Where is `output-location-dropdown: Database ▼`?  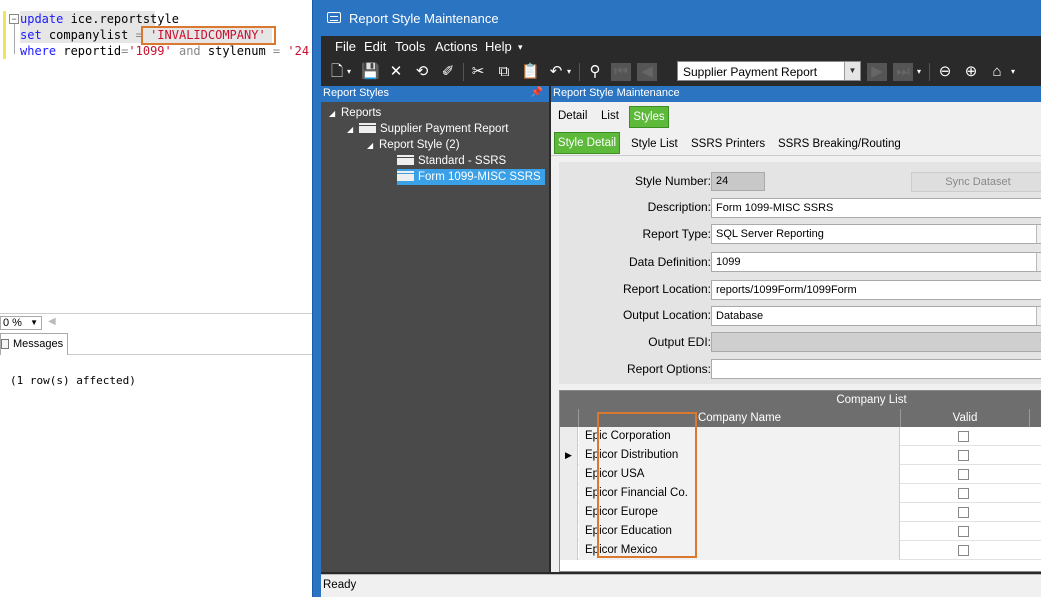 output-location-dropdown: Database ▼ is located at coordinates (876, 316).